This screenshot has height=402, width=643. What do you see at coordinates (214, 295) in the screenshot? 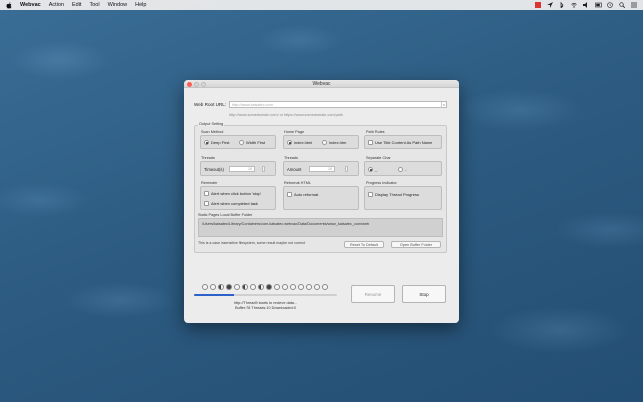
I see `progress-bar-fill` at bounding box center [214, 295].